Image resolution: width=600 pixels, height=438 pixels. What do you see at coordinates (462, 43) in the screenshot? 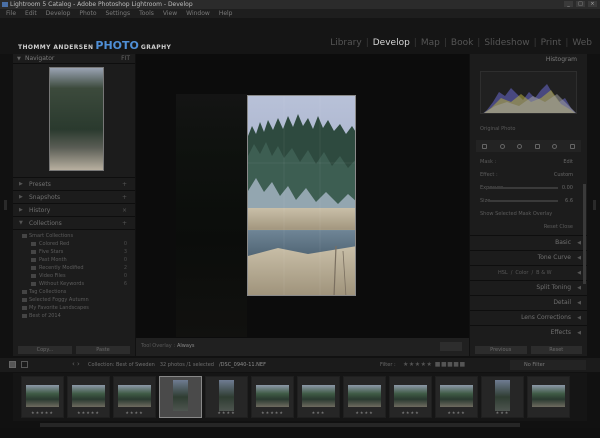
I see `module-book: Book` at bounding box center [462, 43].